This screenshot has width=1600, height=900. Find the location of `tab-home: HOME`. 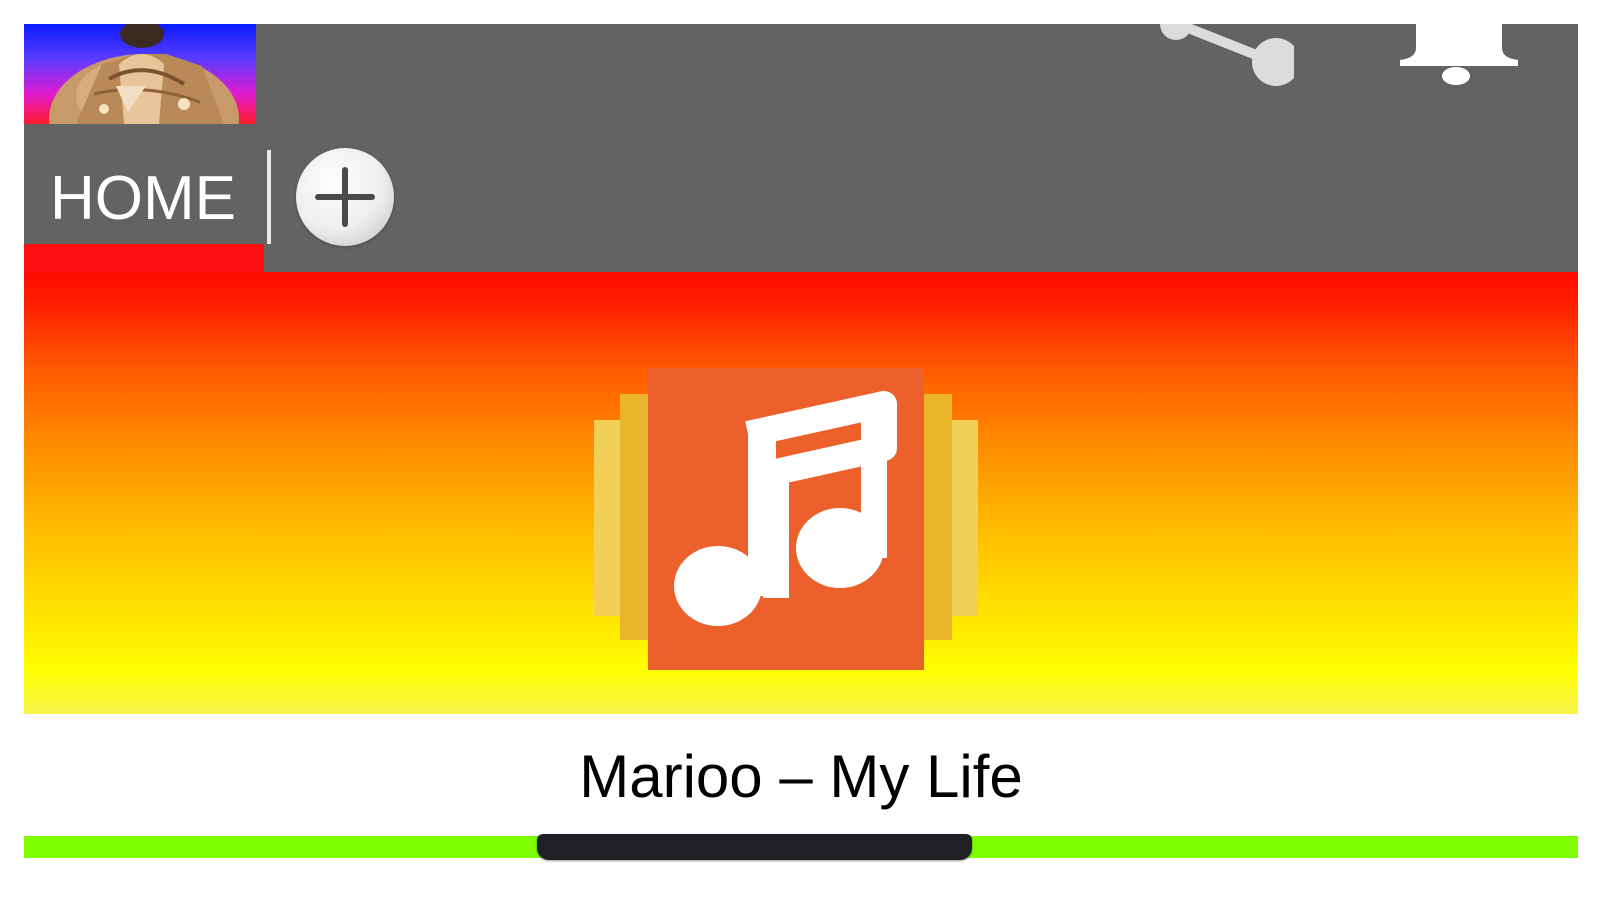

tab-home: HOME is located at coordinates (144, 198).